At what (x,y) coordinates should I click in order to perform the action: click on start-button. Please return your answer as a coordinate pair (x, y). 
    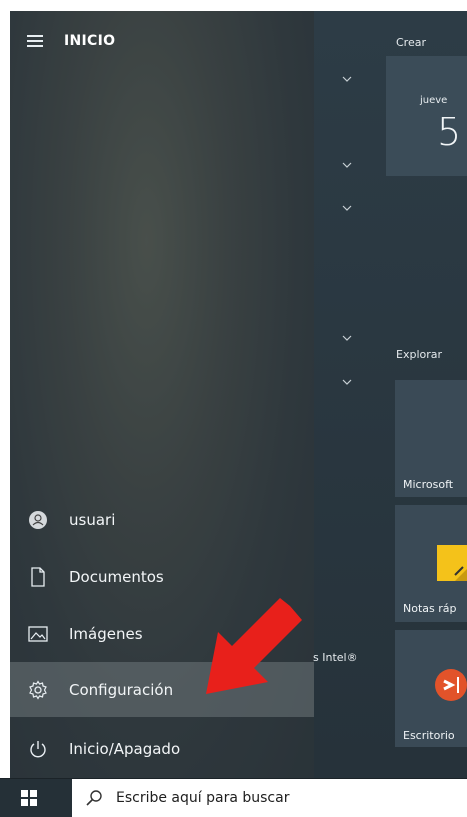
    Looking at the image, I should click on (29, 798).